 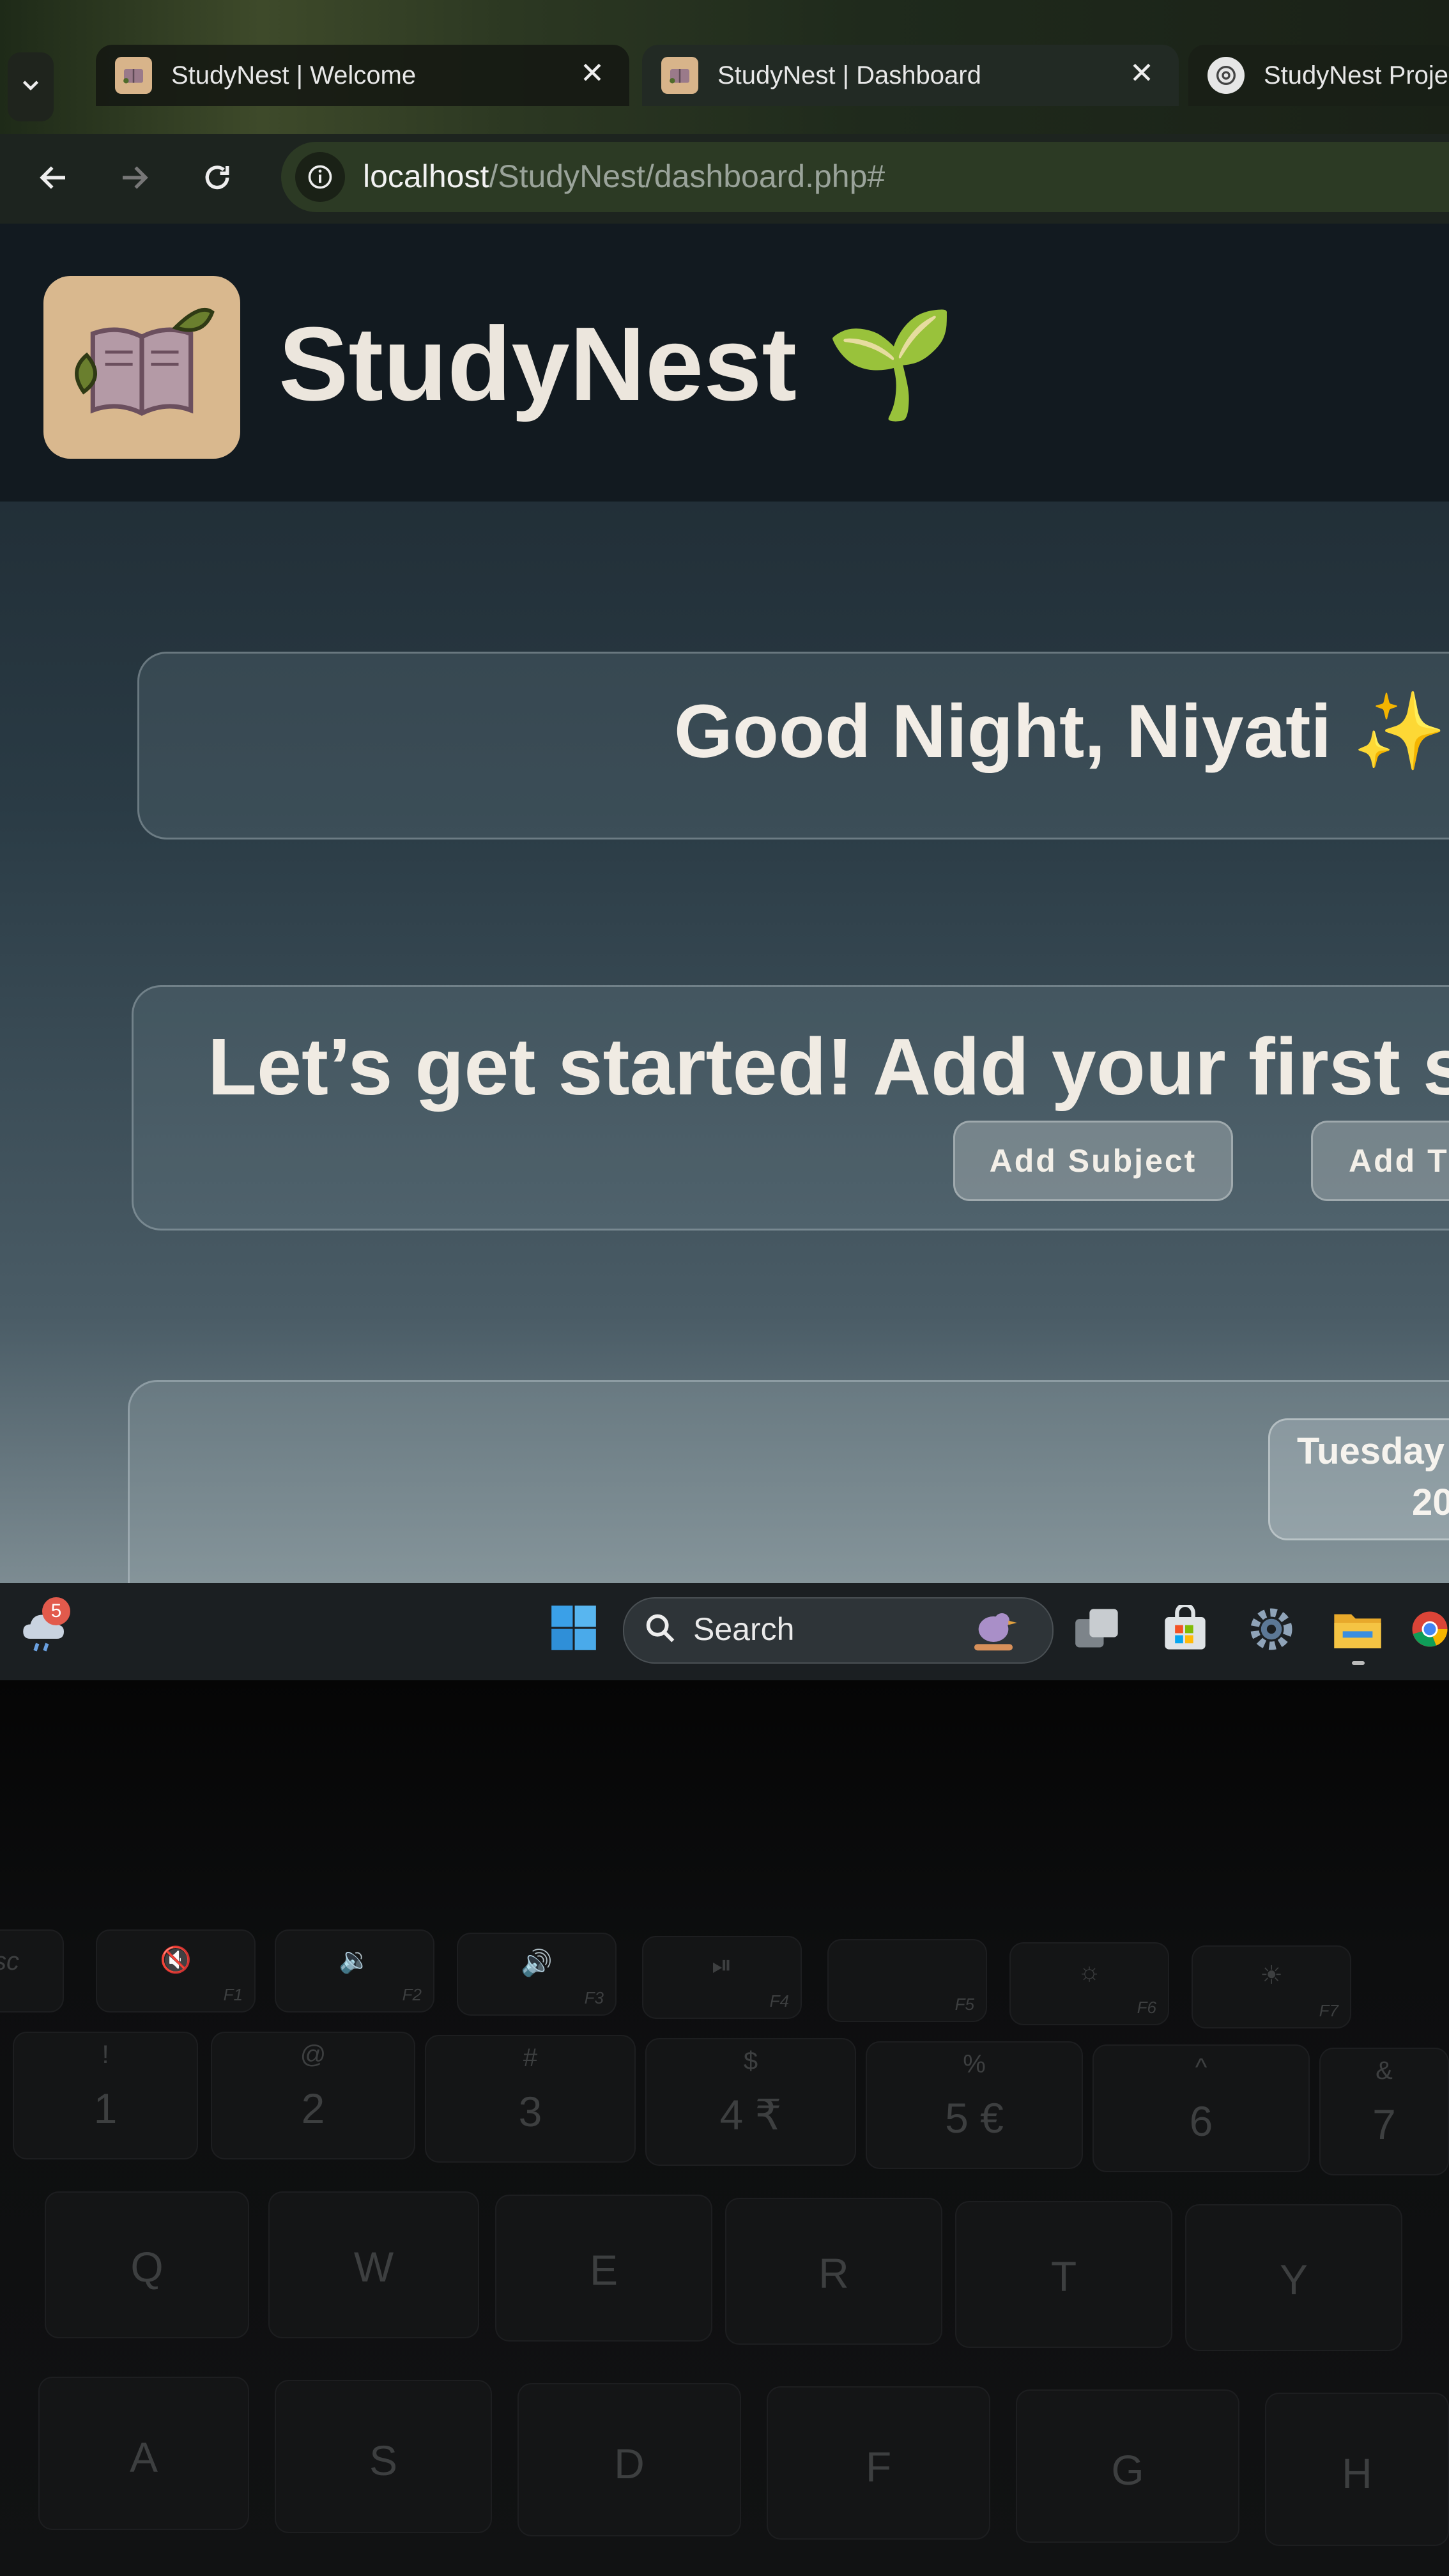 I want to click on key-label: Y, so click(x=1293, y=2279).